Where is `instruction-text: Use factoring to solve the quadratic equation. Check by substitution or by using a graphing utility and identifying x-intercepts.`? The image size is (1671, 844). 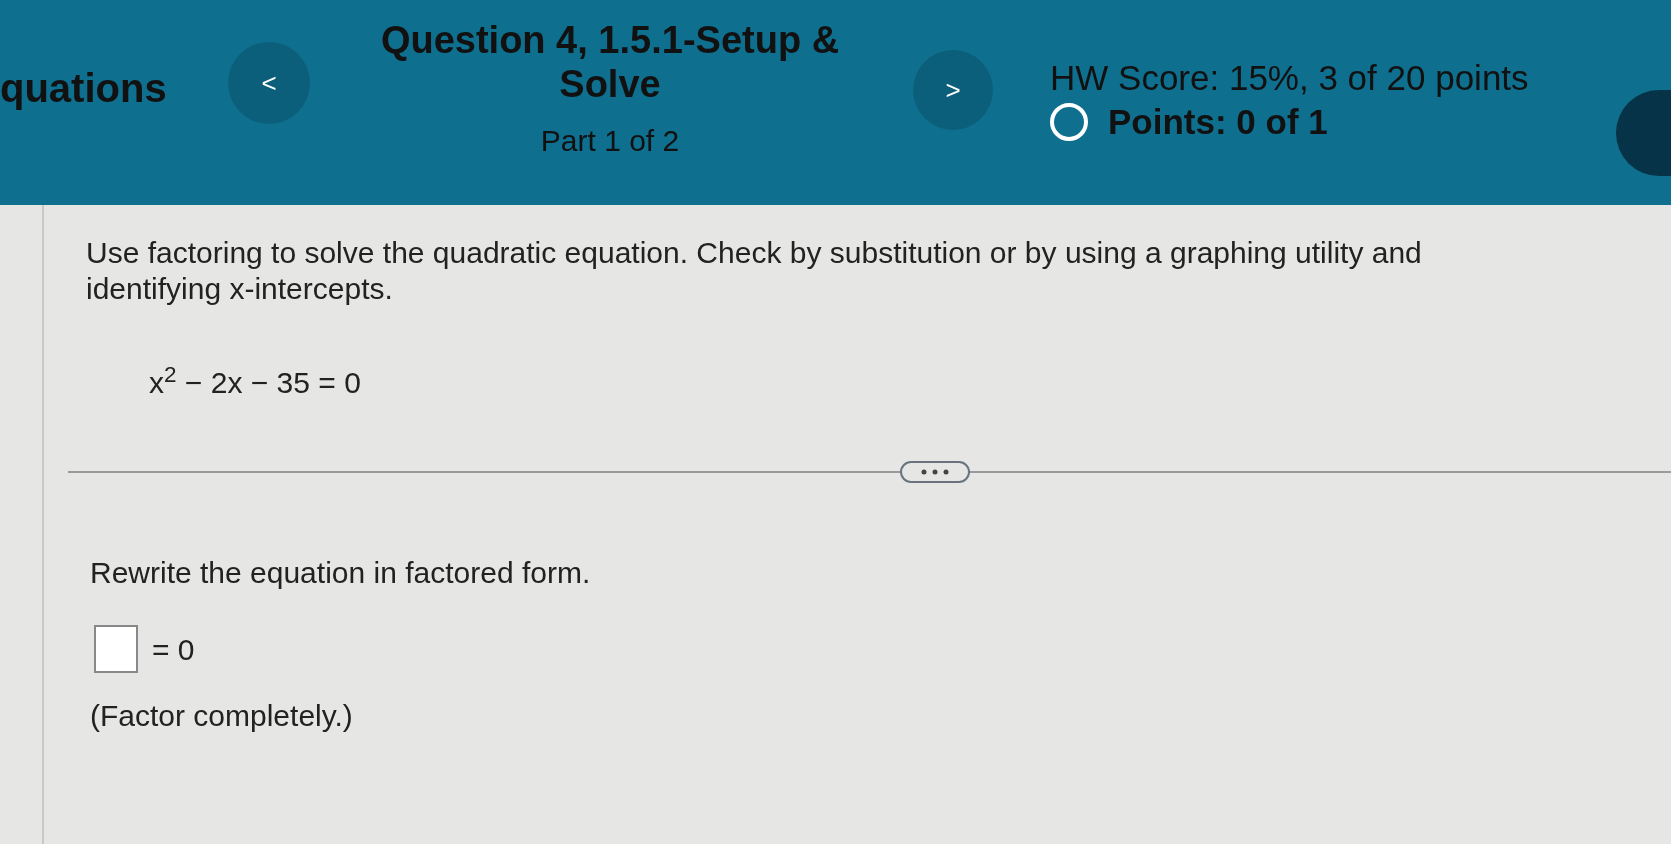
instruction-text: Use factoring to solve the quadratic equation. Check by substitution or by using a graphing utility and identifying x-intercepts. is located at coordinates (754, 271).